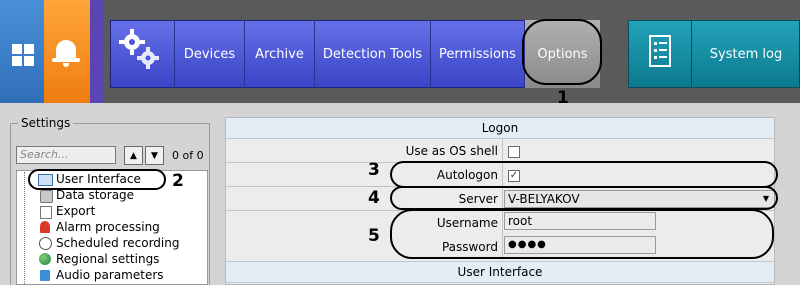 This screenshot has height=285, width=800. I want to click on use-os-shell-checkbox, so click(514, 152).